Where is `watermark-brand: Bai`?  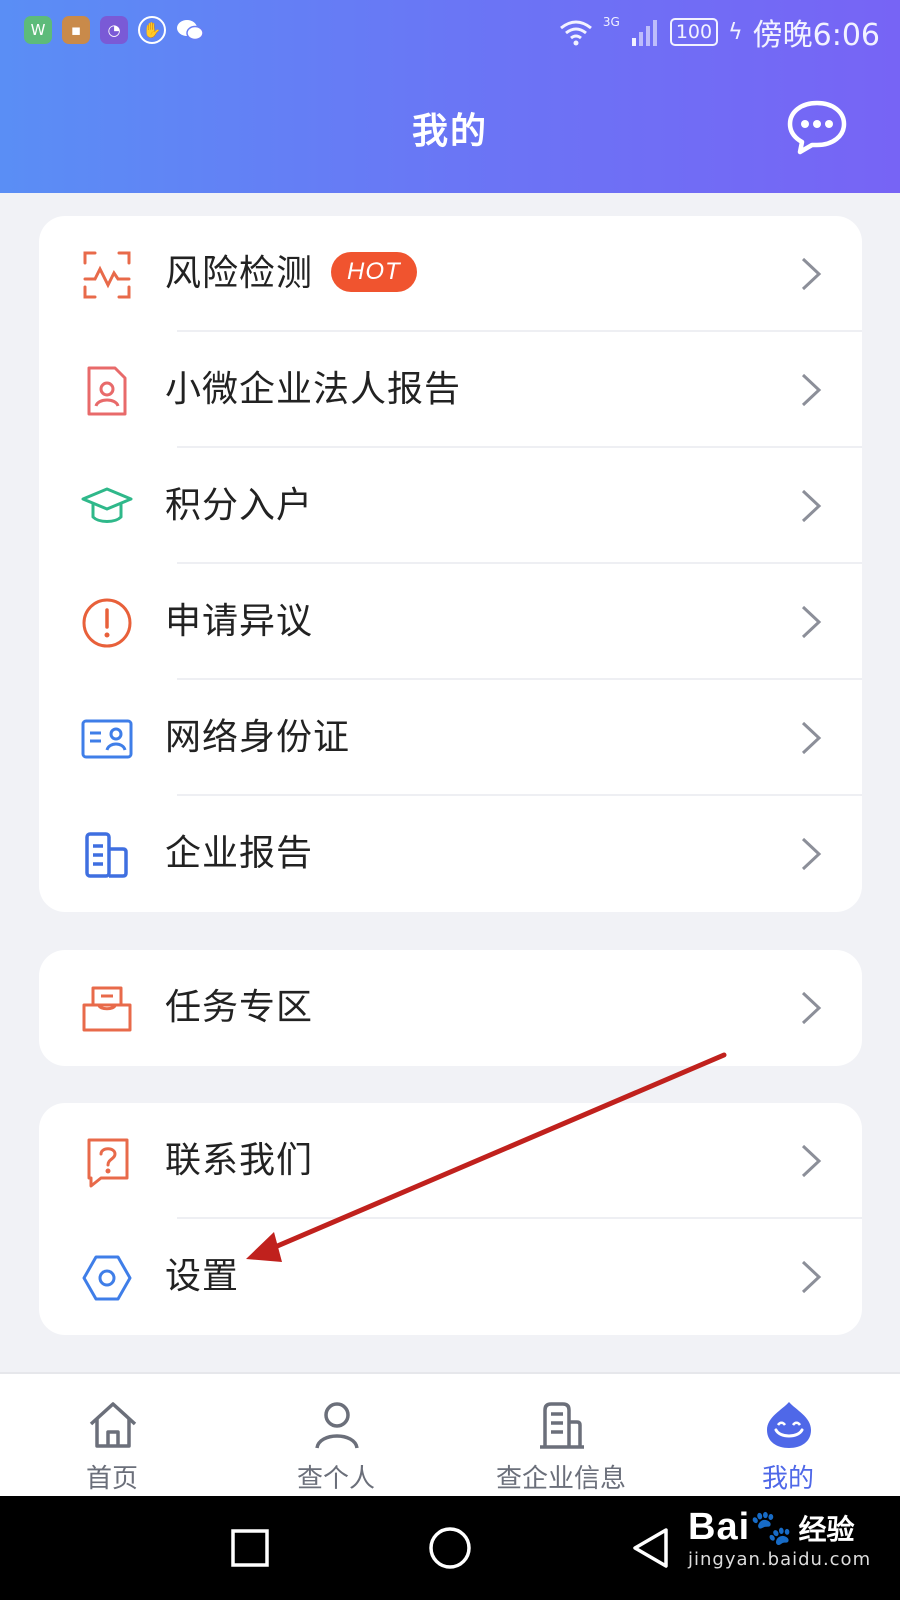 watermark-brand: Bai is located at coordinates (719, 1527).